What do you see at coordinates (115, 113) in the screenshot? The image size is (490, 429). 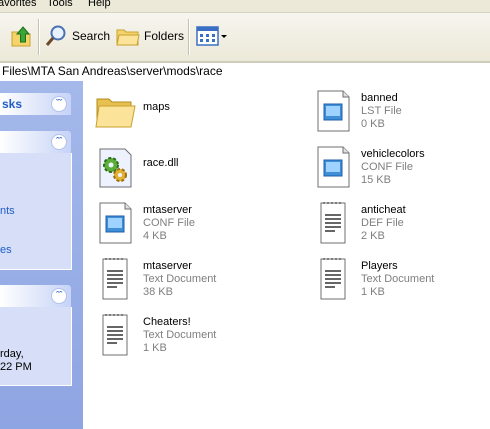 I see `folder-icon` at bounding box center [115, 113].